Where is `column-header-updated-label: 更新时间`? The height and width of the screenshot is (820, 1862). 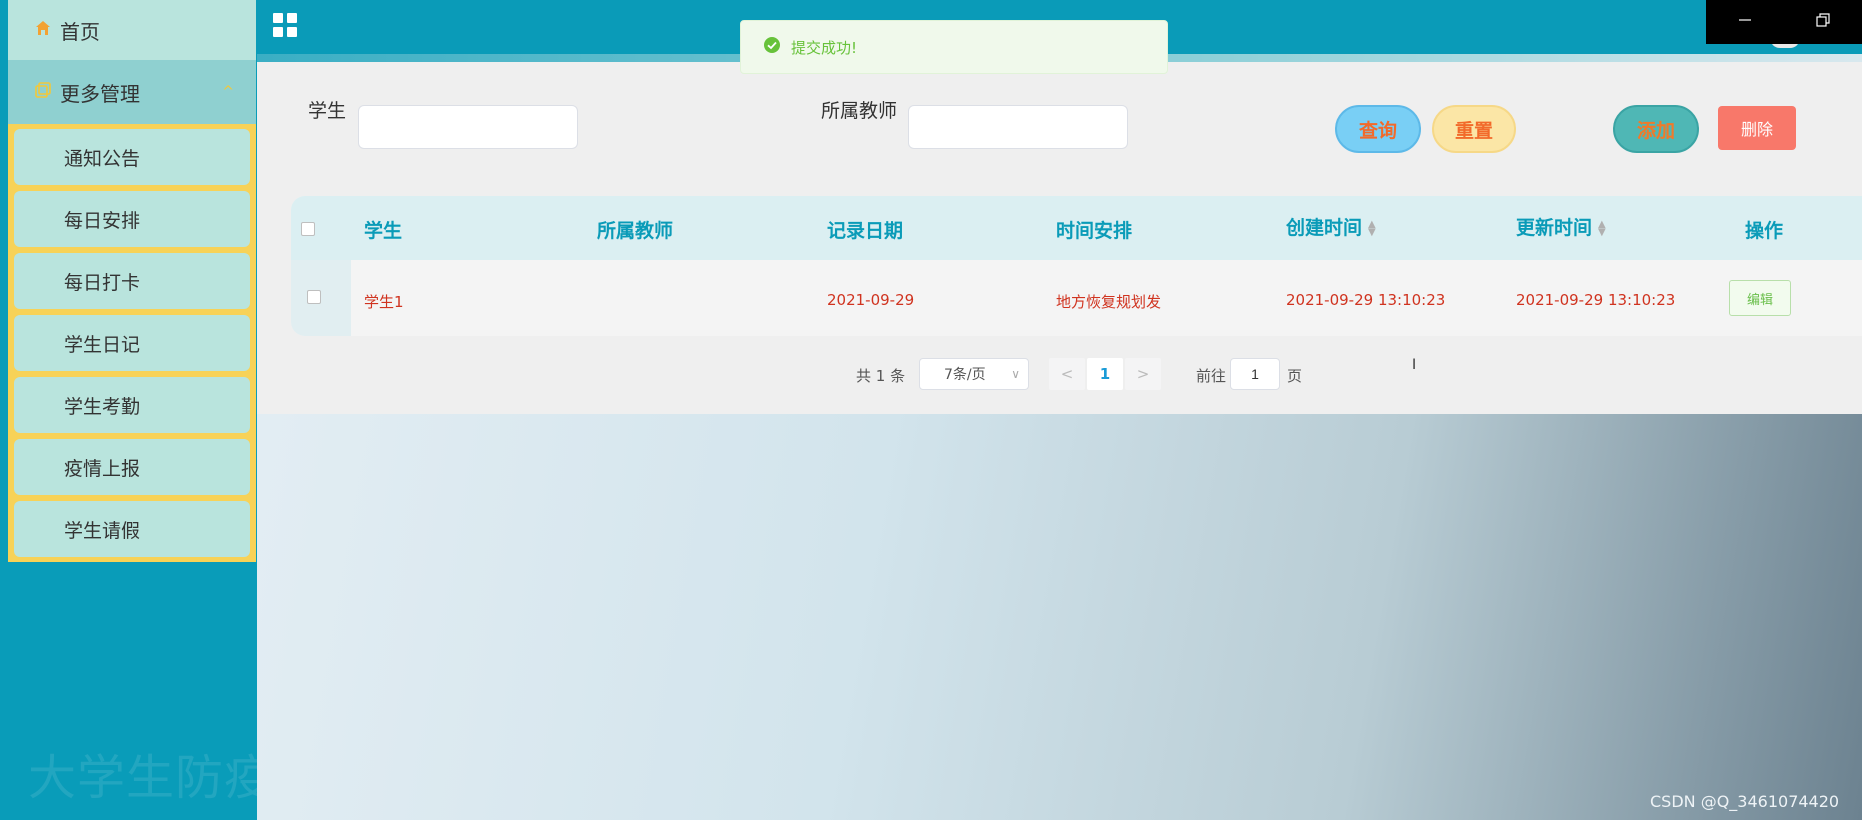
column-header-updated-label: 更新时间 is located at coordinates (1554, 228).